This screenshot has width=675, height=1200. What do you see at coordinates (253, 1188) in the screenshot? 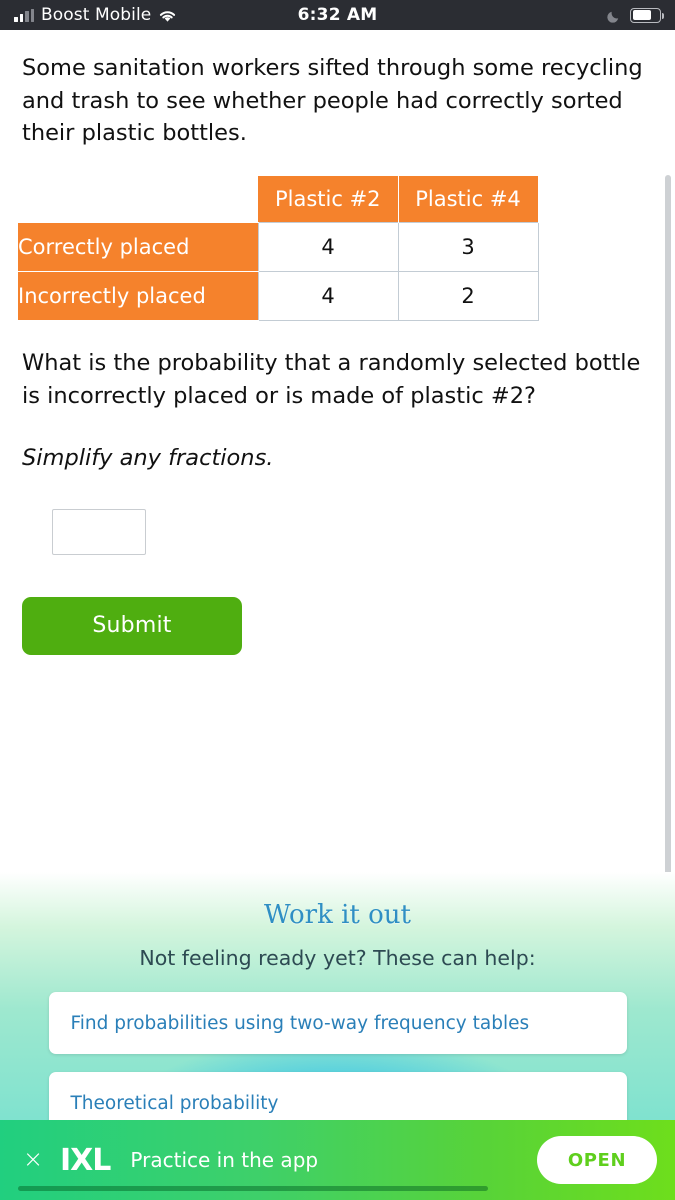
I see `home-indicator` at bounding box center [253, 1188].